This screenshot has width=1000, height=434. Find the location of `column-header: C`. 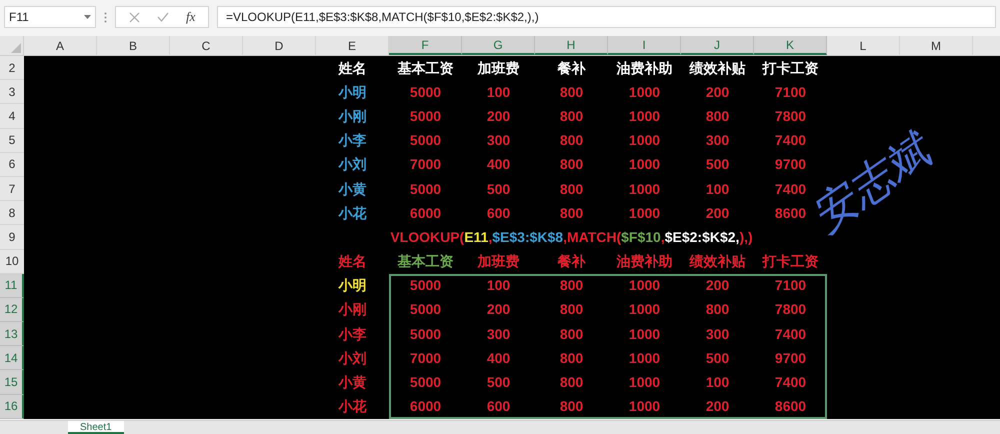

column-header: C is located at coordinates (206, 45).